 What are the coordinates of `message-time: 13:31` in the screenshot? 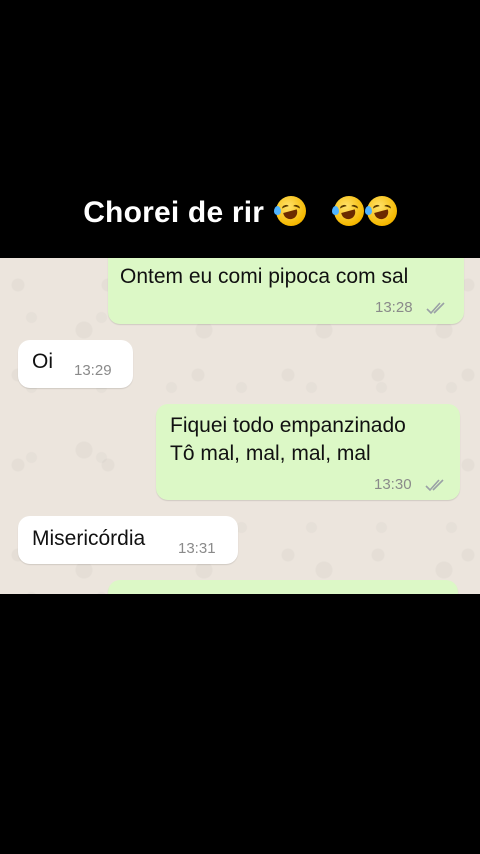 It's located at (197, 548).